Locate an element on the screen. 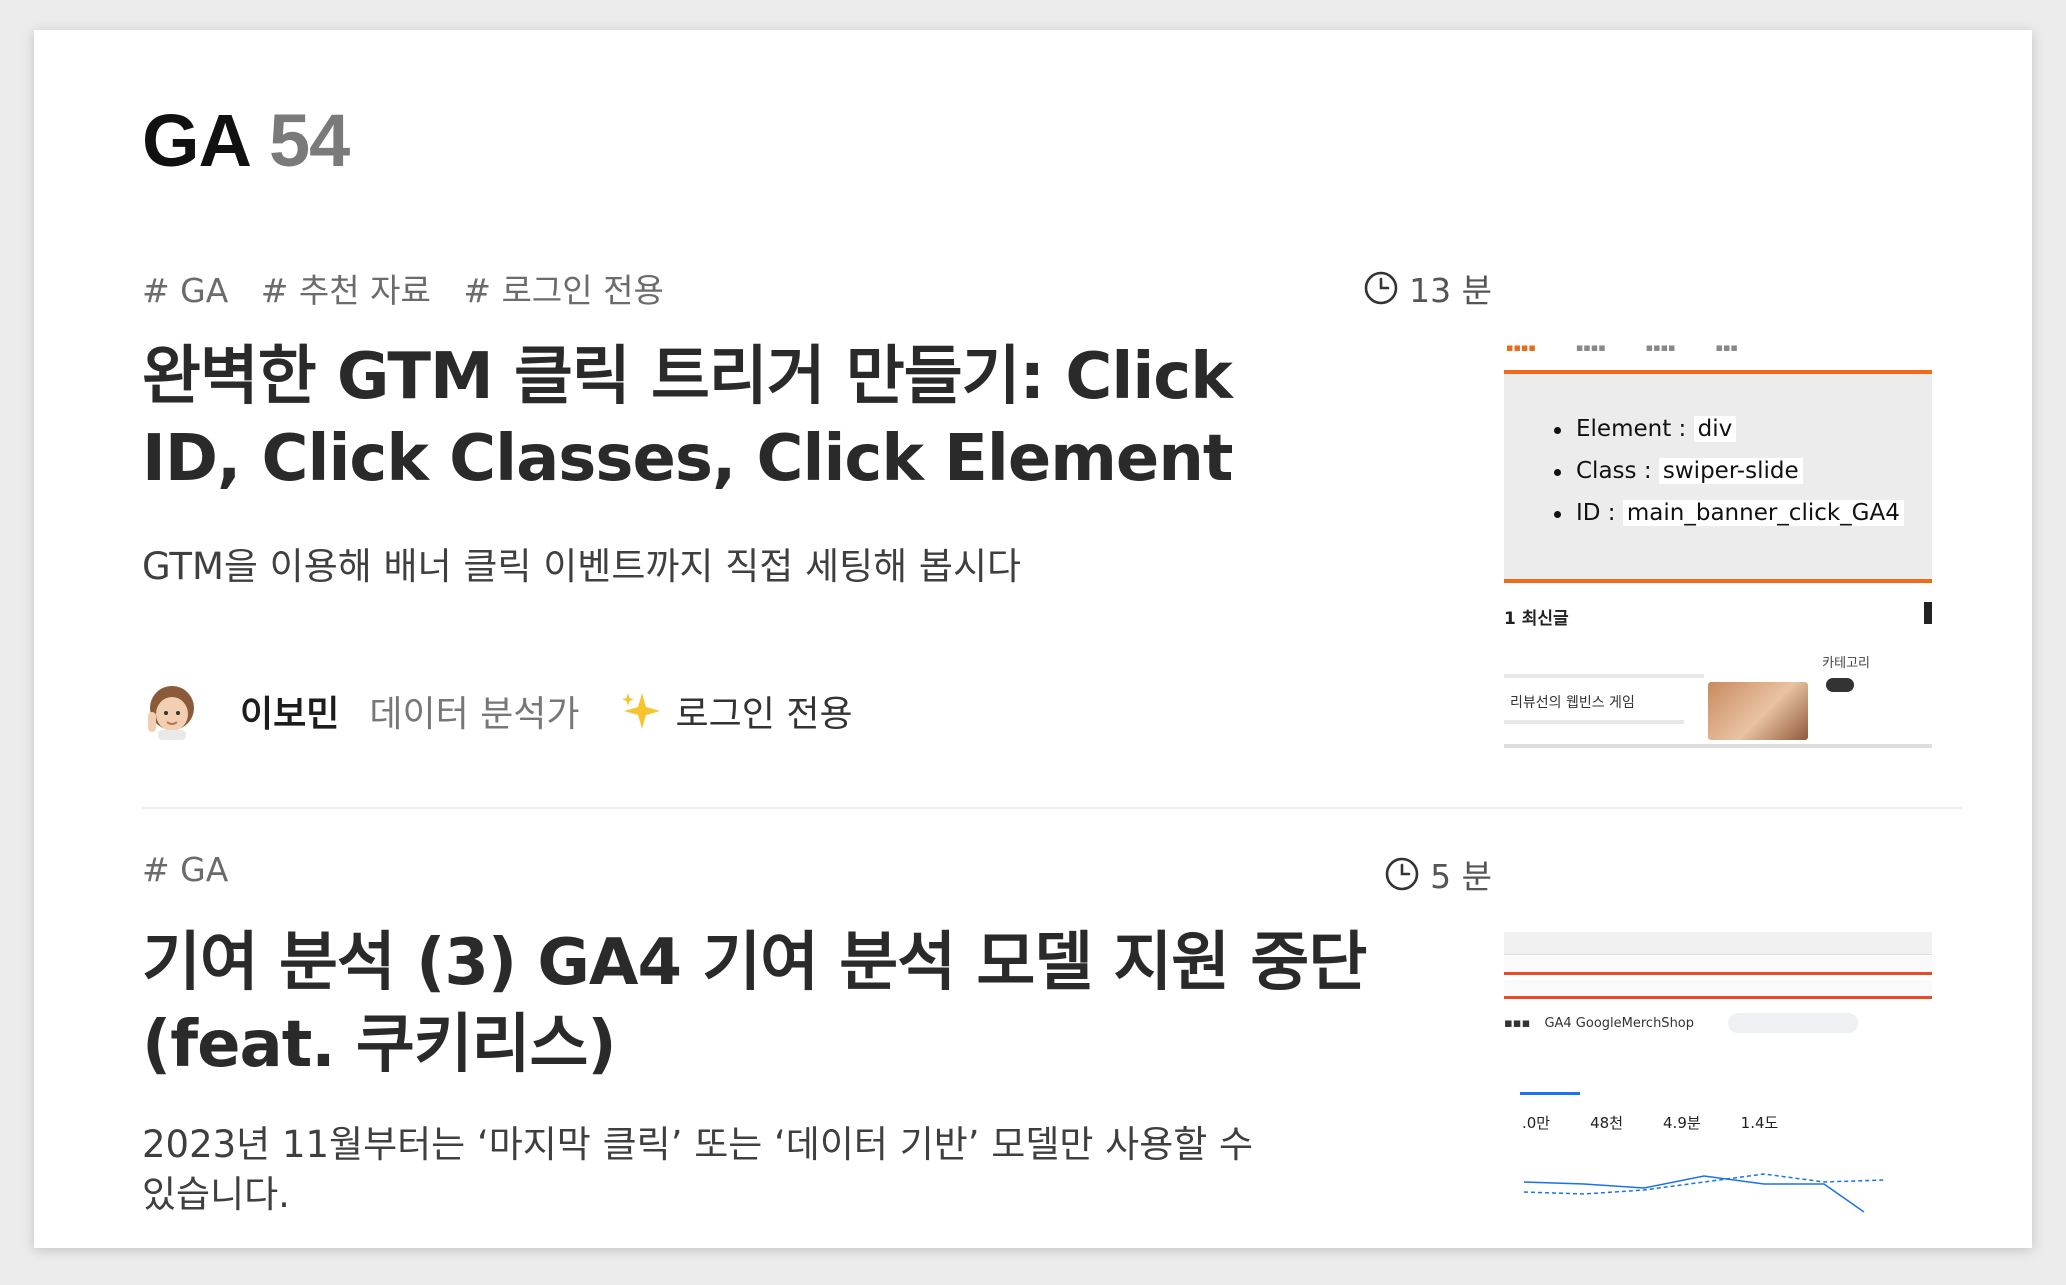 This screenshot has width=2066, height=1285. thumbnail-metric: 1.4도 is located at coordinates (1759, 1123).